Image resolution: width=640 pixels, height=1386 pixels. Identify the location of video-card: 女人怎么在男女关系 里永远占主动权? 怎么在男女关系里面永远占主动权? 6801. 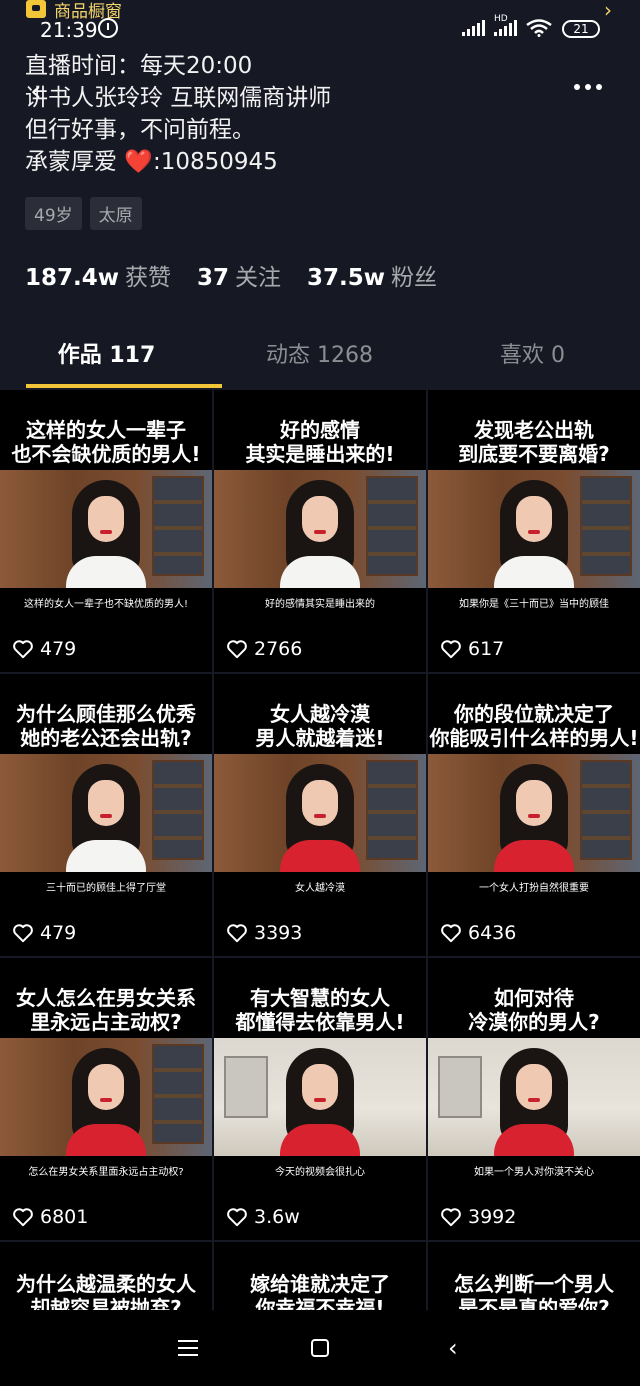
(106, 1099).